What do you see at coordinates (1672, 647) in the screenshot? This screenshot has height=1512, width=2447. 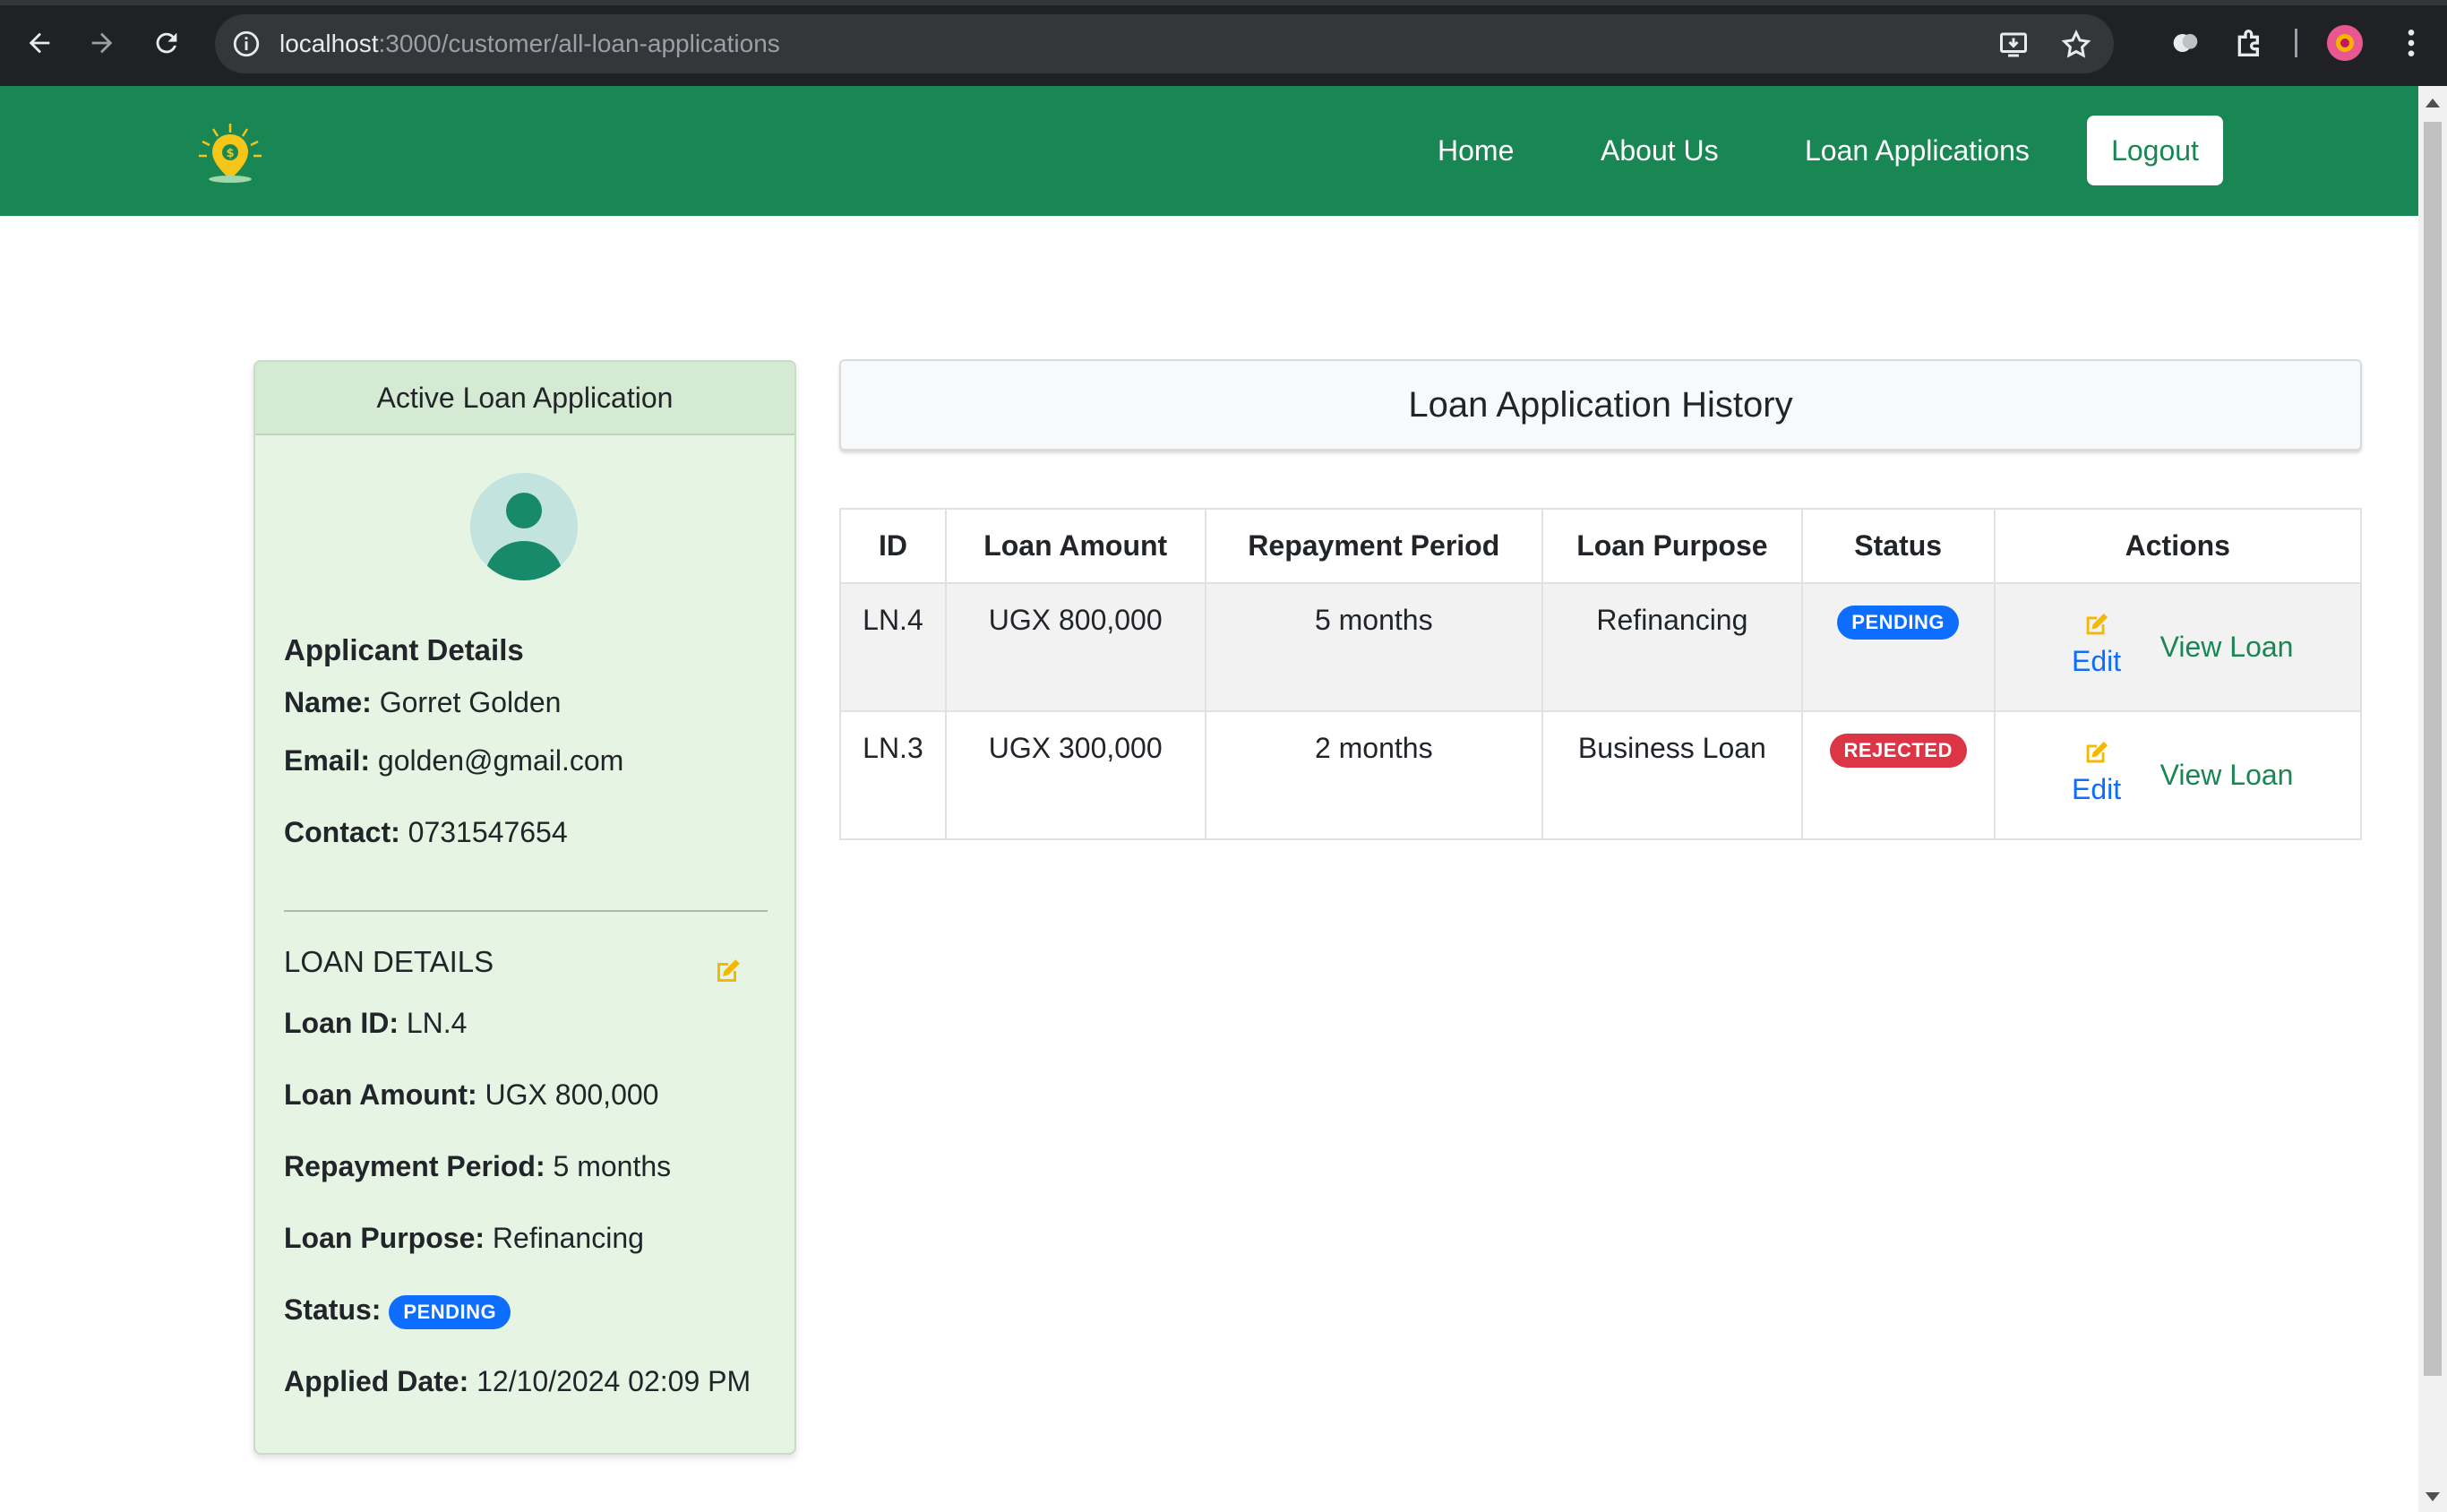 I see `cell-loan-purpose: Refinancing` at bounding box center [1672, 647].